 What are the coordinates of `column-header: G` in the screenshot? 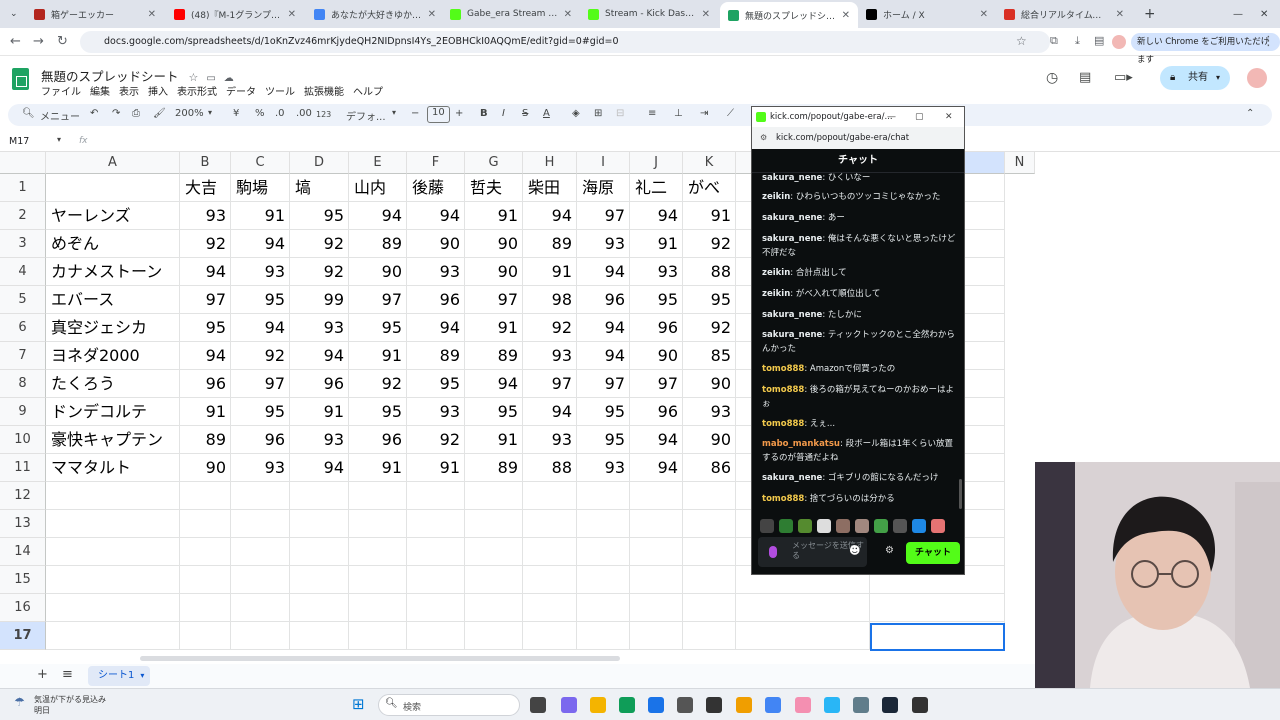 It's located at (494, 163).